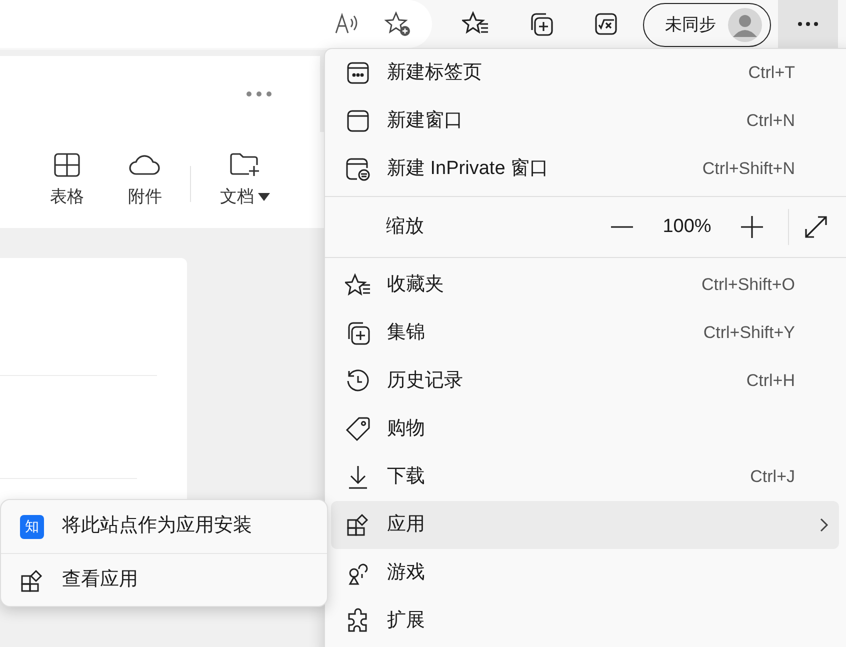  What do you see at coordinates (245, 165) in the screenshot?
I see `folder-plus-icon` at bounding box center [245, 165].